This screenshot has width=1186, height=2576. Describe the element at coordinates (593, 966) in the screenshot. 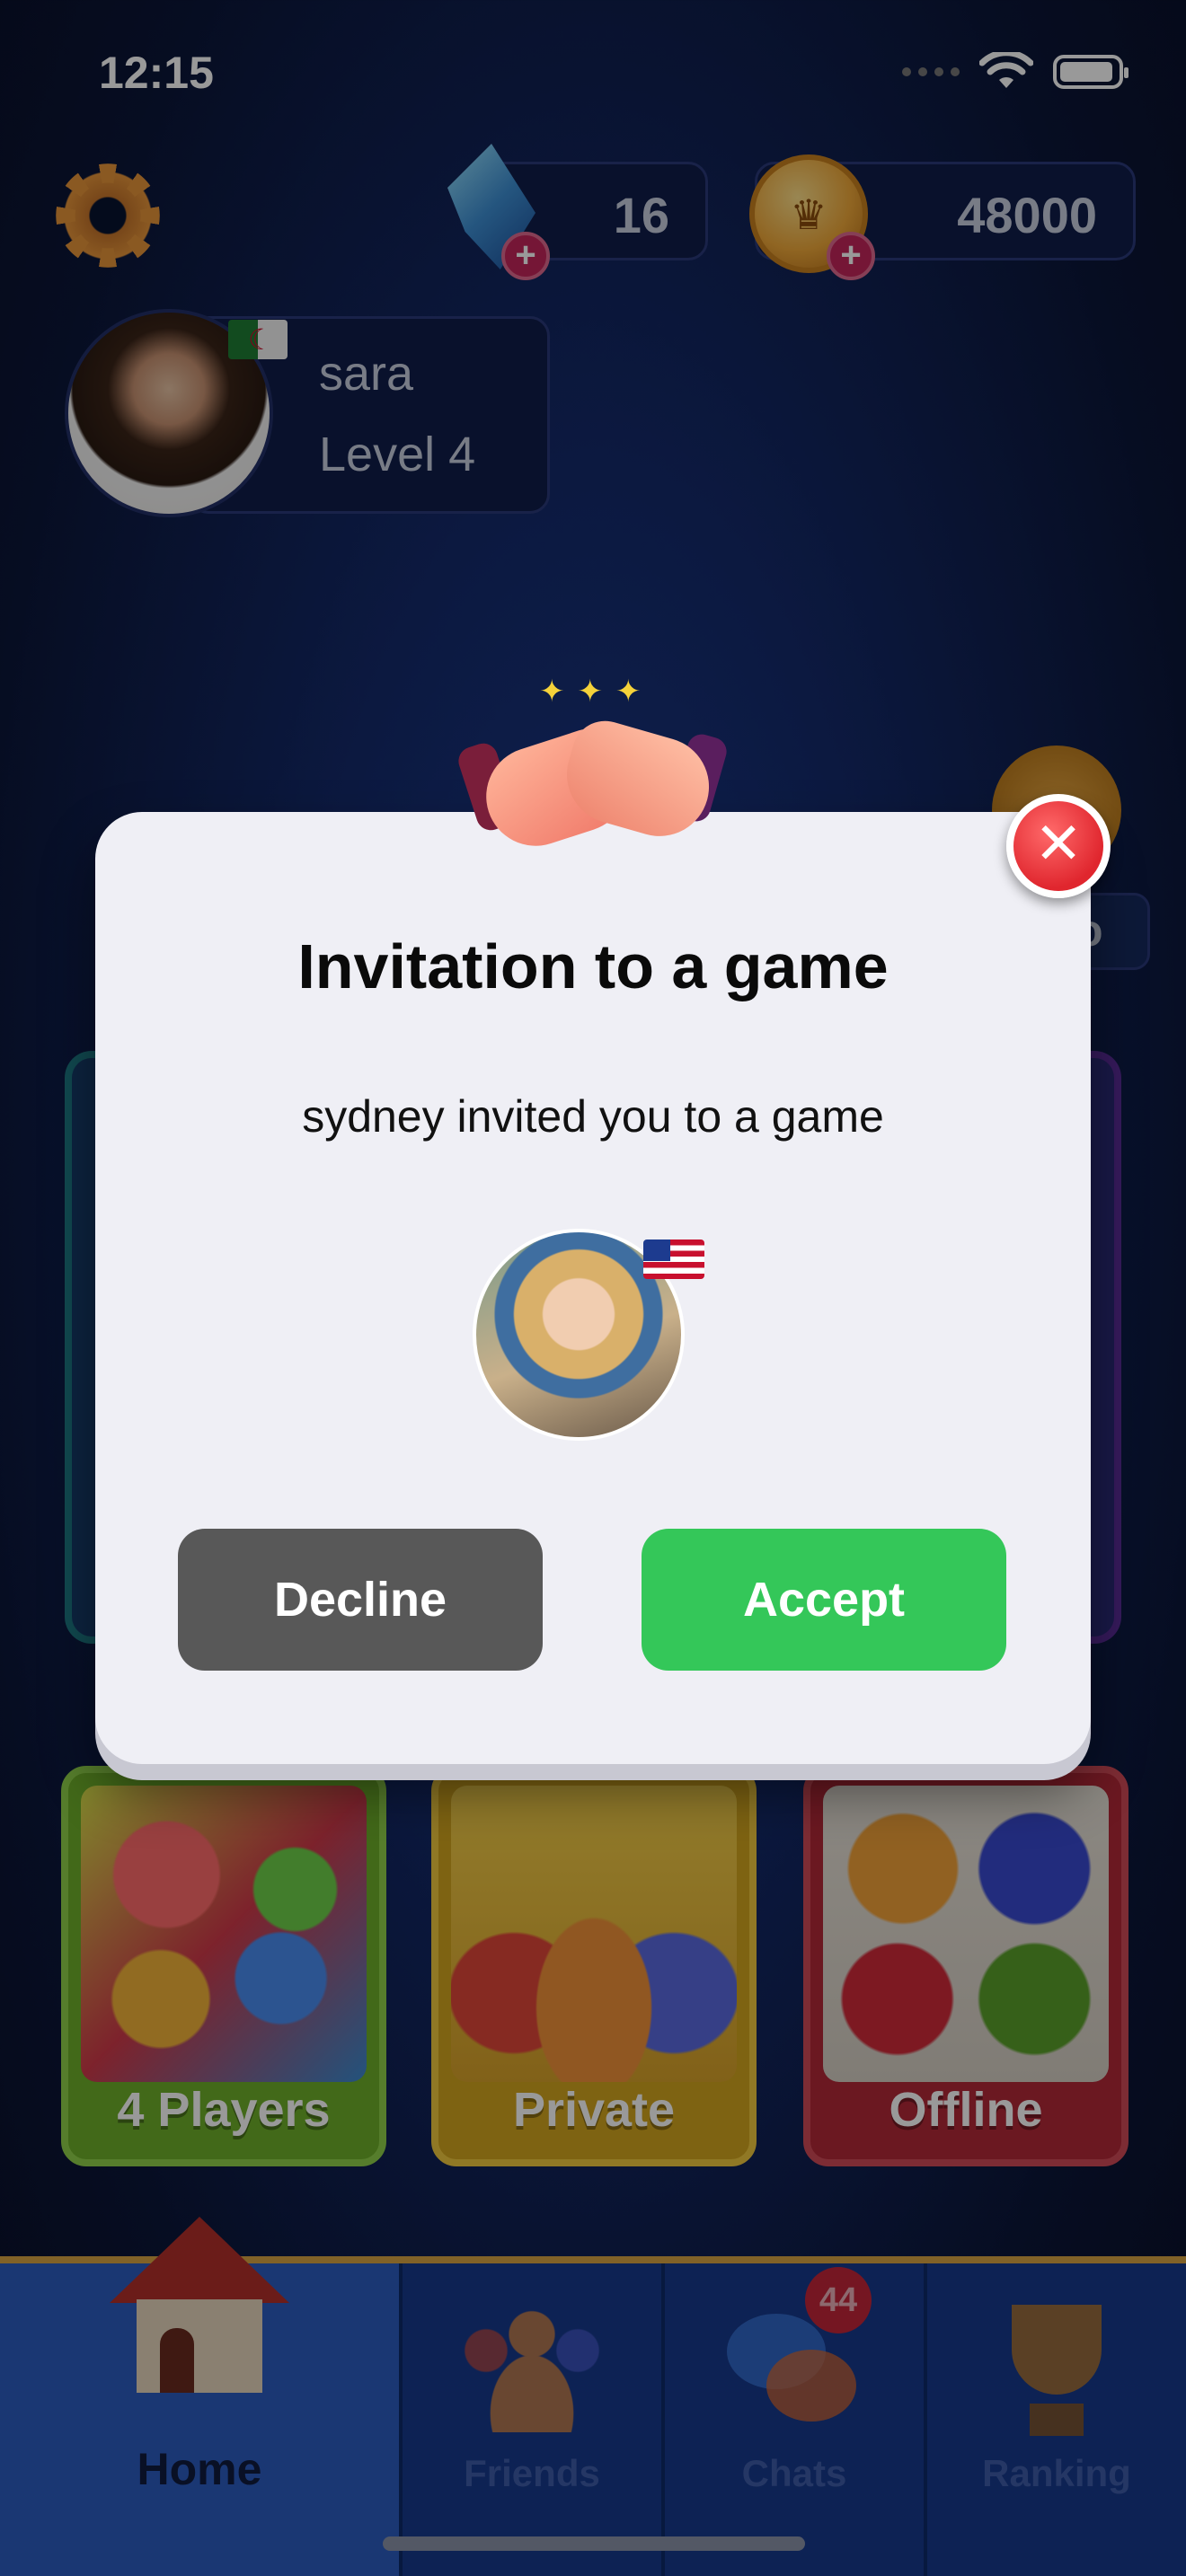

I see `dialog-title: Invitation to a game` at that location.